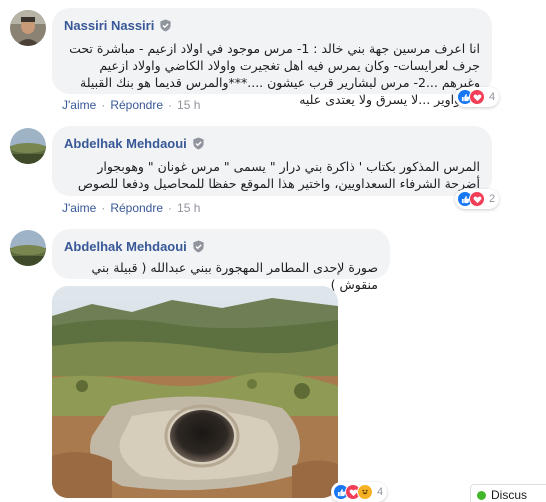 This screenshot has height=502, width=546. I want to click on chat-bar: Discus, so click(508, 493).